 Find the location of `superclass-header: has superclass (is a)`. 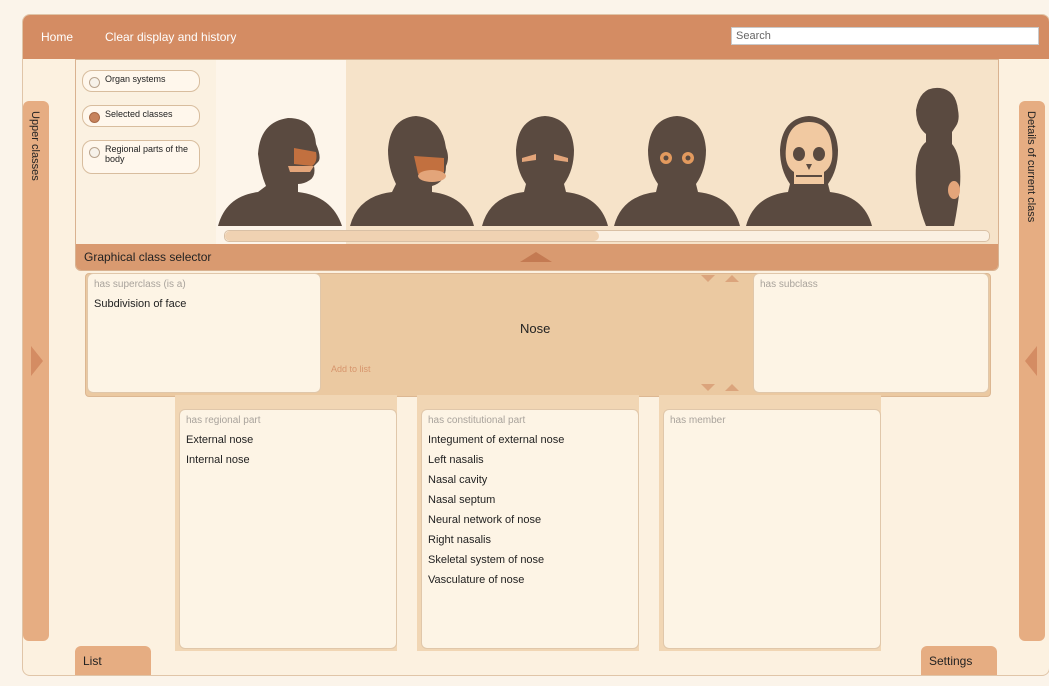

superclass-header: has superclass (is a) is located at coordinates (140, 284).